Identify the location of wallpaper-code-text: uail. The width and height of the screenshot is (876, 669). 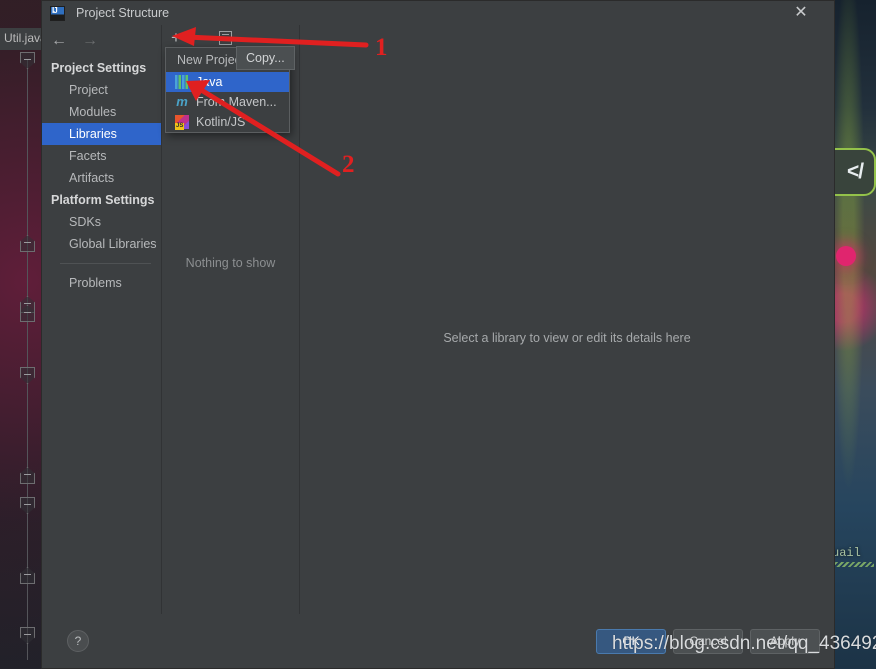
(846, 553).